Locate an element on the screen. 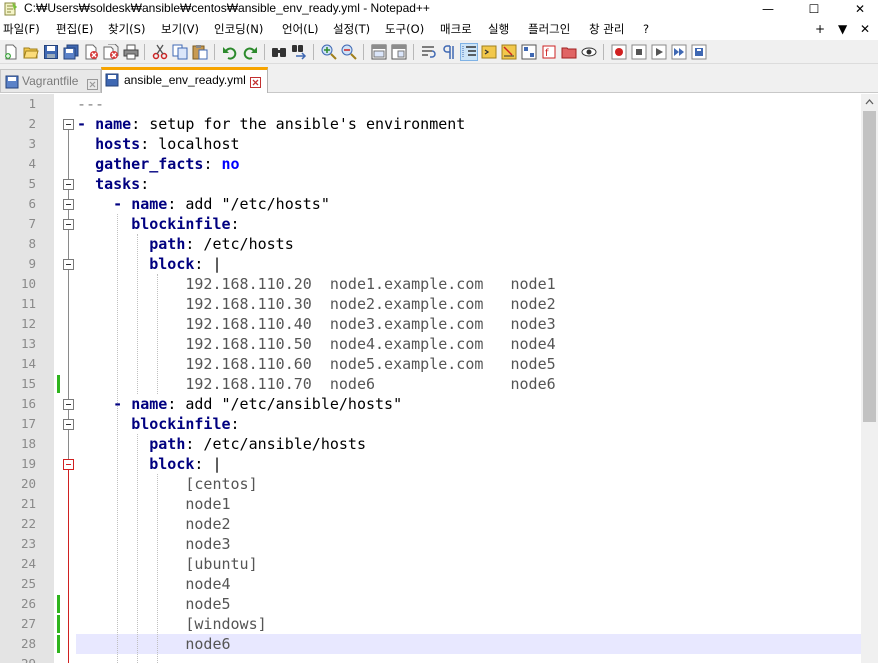  folder-workspace-icon: f is located at coordinates (549, 52).